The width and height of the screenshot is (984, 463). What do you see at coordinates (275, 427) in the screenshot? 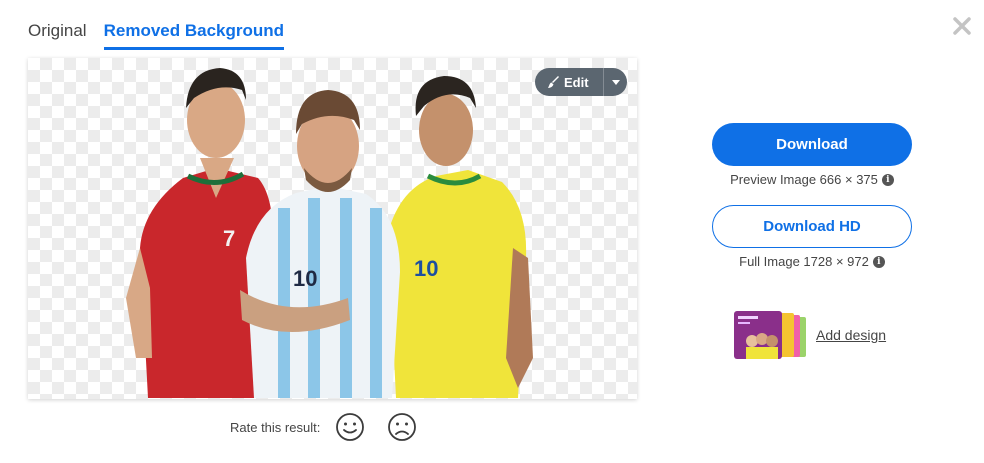
I see `rating-label: Rate this result:` at bounding box center [275, 427].